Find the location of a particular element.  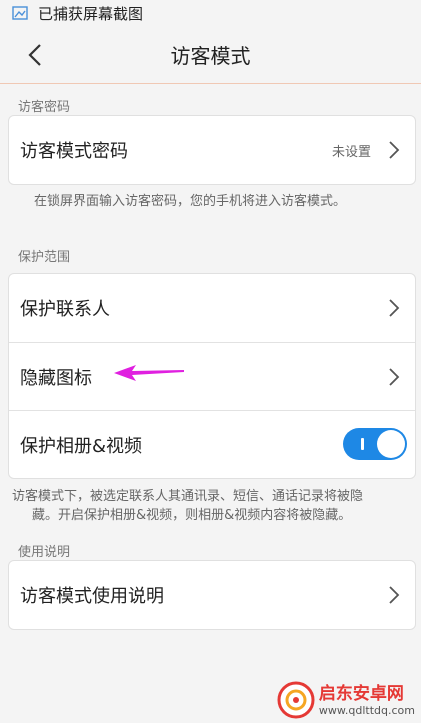

hide-icon-row: 隐藏图标 is located at coordinates (212, 376).